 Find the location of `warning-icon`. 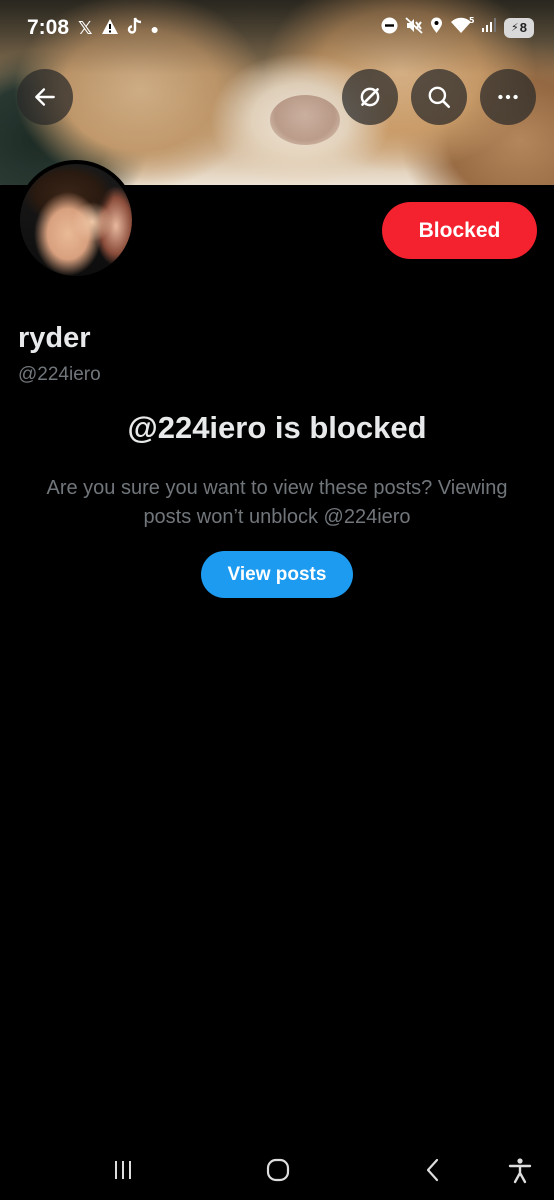

warning-icon is located at coordinates (110, 29).